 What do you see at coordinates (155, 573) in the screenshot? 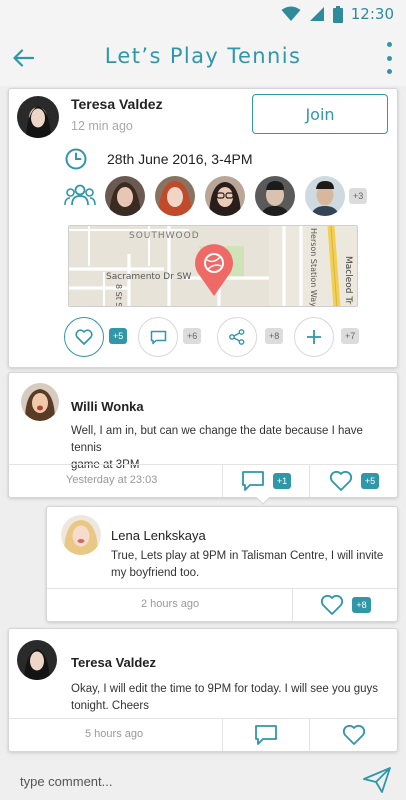
I see `comment-line: my boyfriend too.` at bounding box center [155, 573].